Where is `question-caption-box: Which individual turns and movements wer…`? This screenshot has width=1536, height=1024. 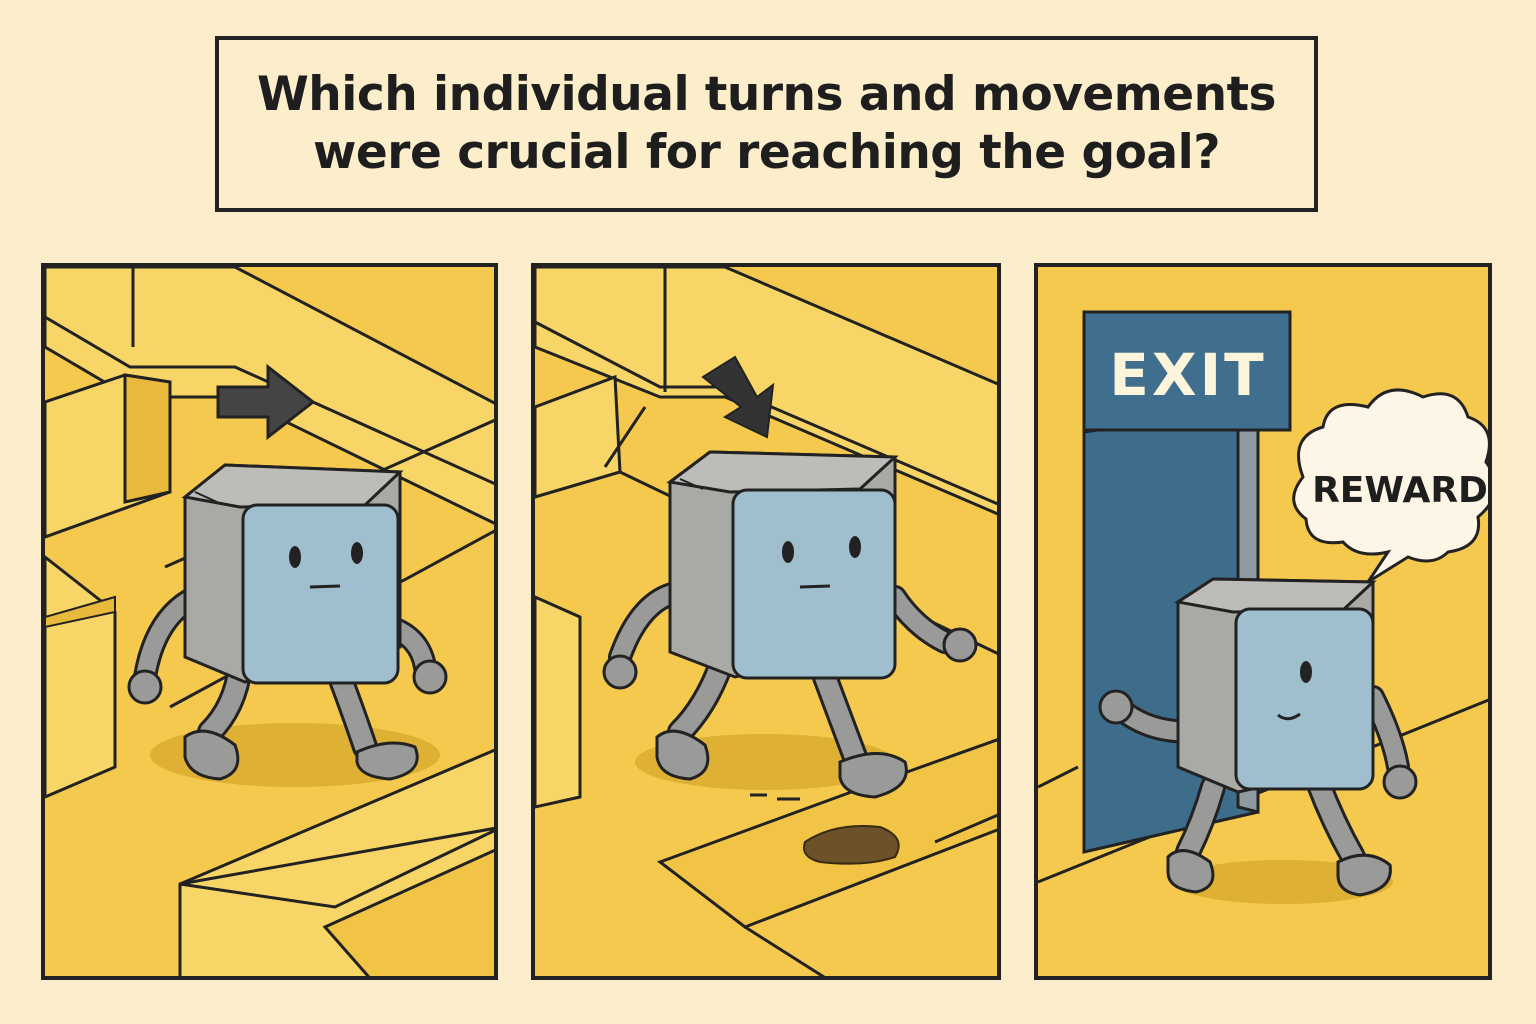 question-caption-box: Which individual turns and movements wer… is located at coordinates (766, 124).